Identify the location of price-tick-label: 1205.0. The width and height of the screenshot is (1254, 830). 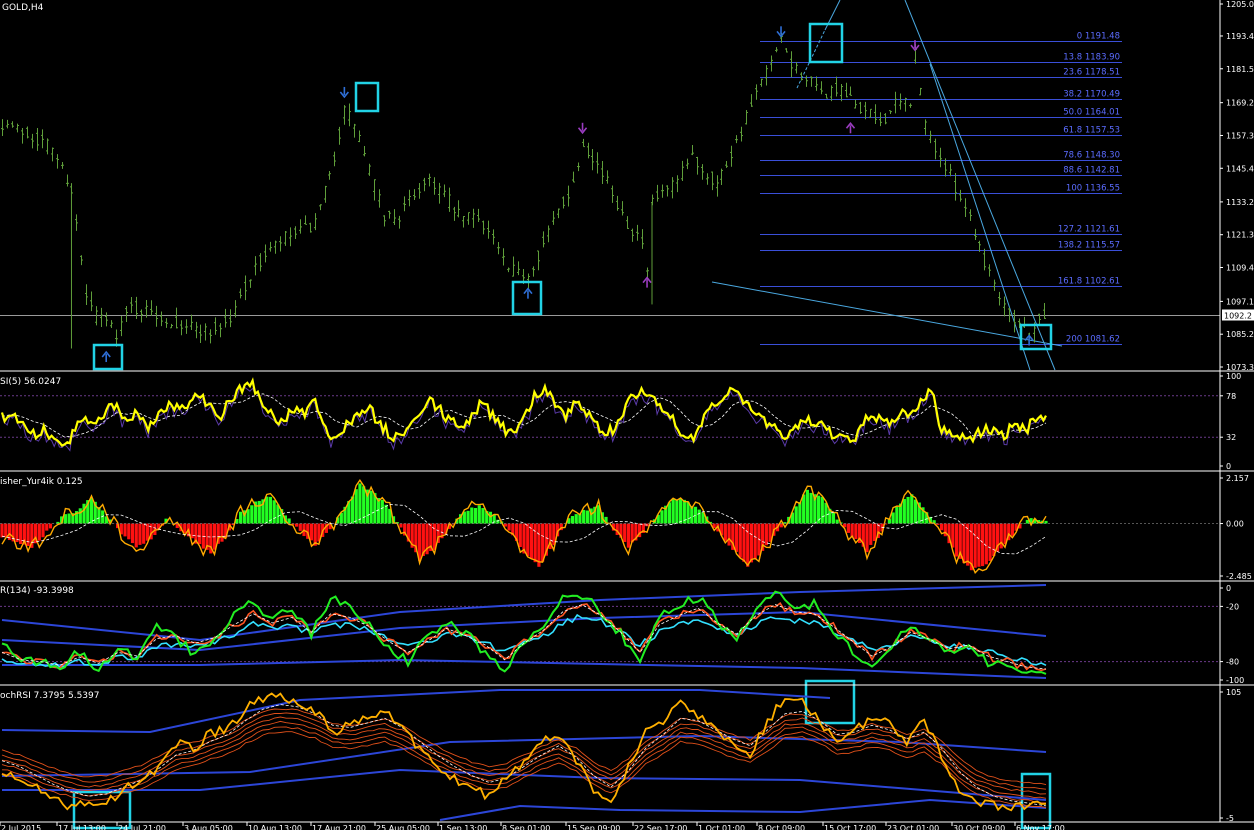
(1240, 4).